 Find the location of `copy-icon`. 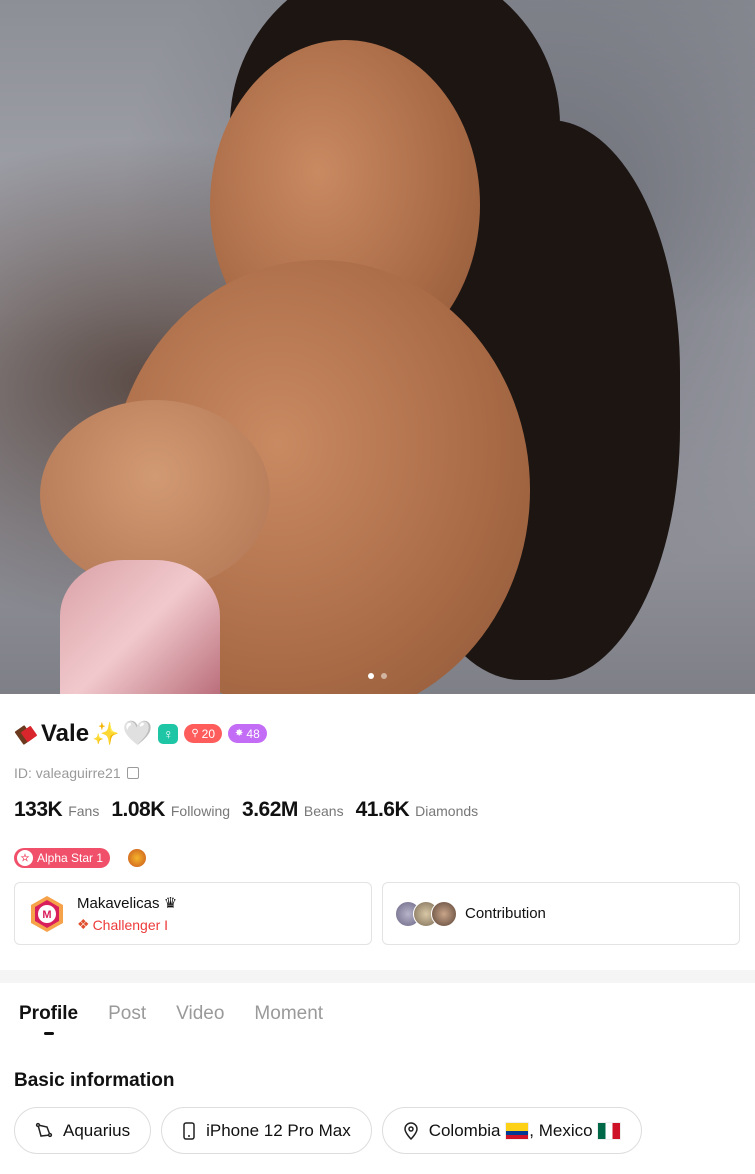

copy-icon is located at coordinates (132, 773).